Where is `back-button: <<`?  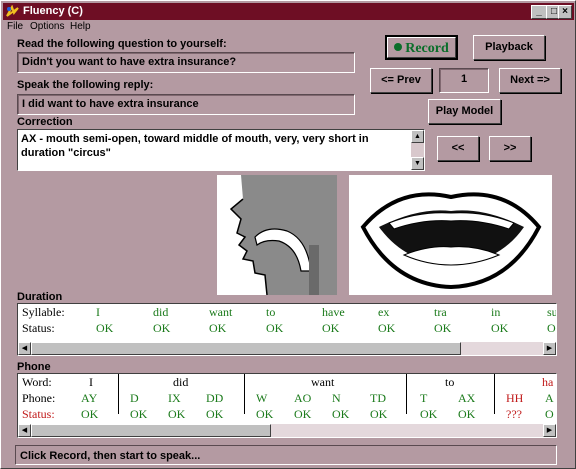 back-button: << is located at coordinates (458, 148).